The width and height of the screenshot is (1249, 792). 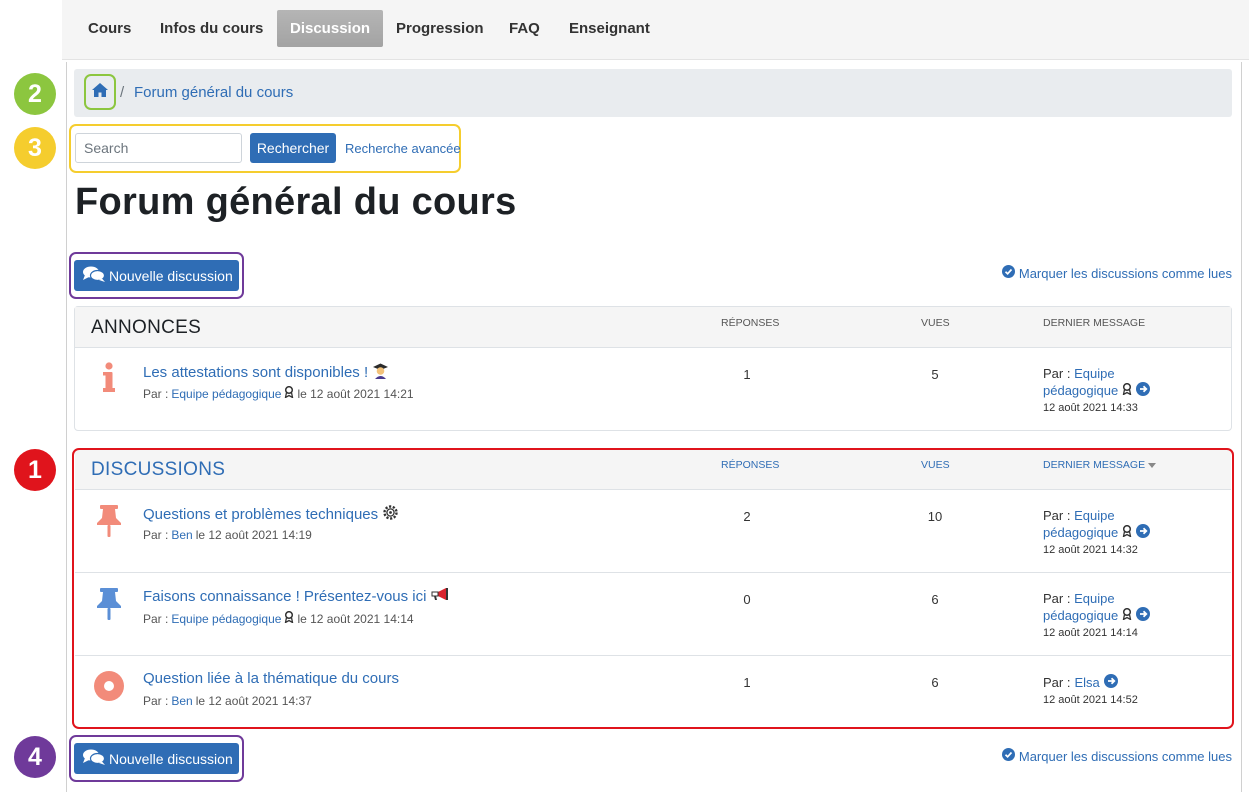 I want to click on search-button: Rechercher, so click(x=293, y=148).